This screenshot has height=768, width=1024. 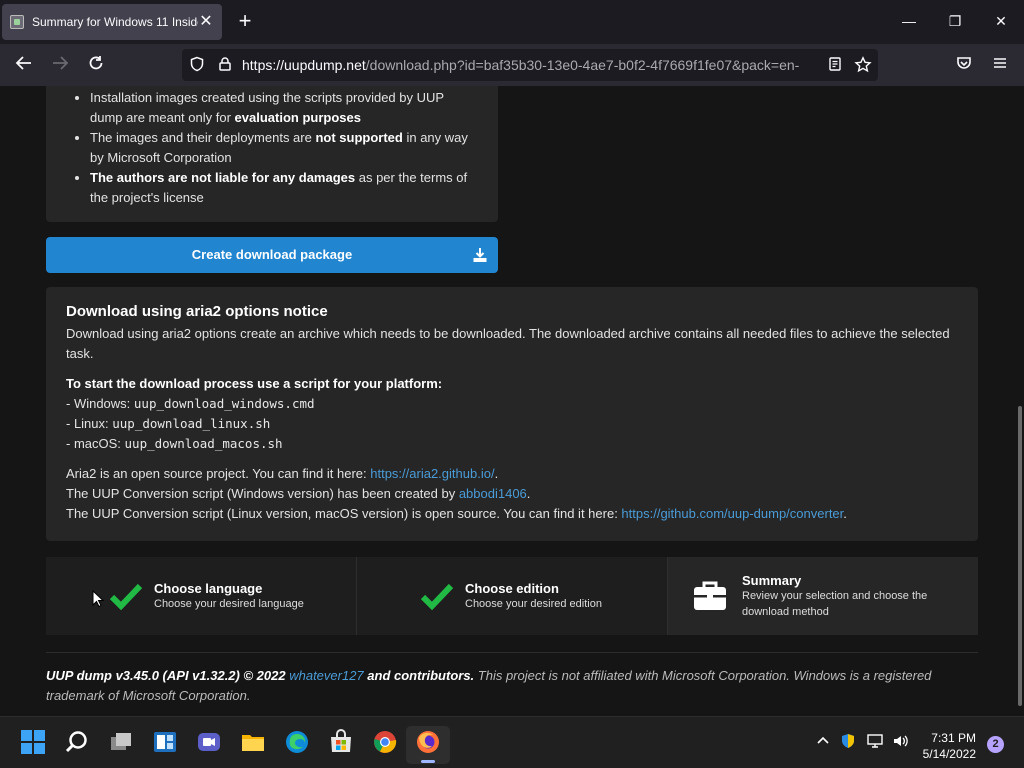 What do you see at coordinates (165, 742) in the screenshot?
I see `widgets-icon` at bounding box center [165, 742].